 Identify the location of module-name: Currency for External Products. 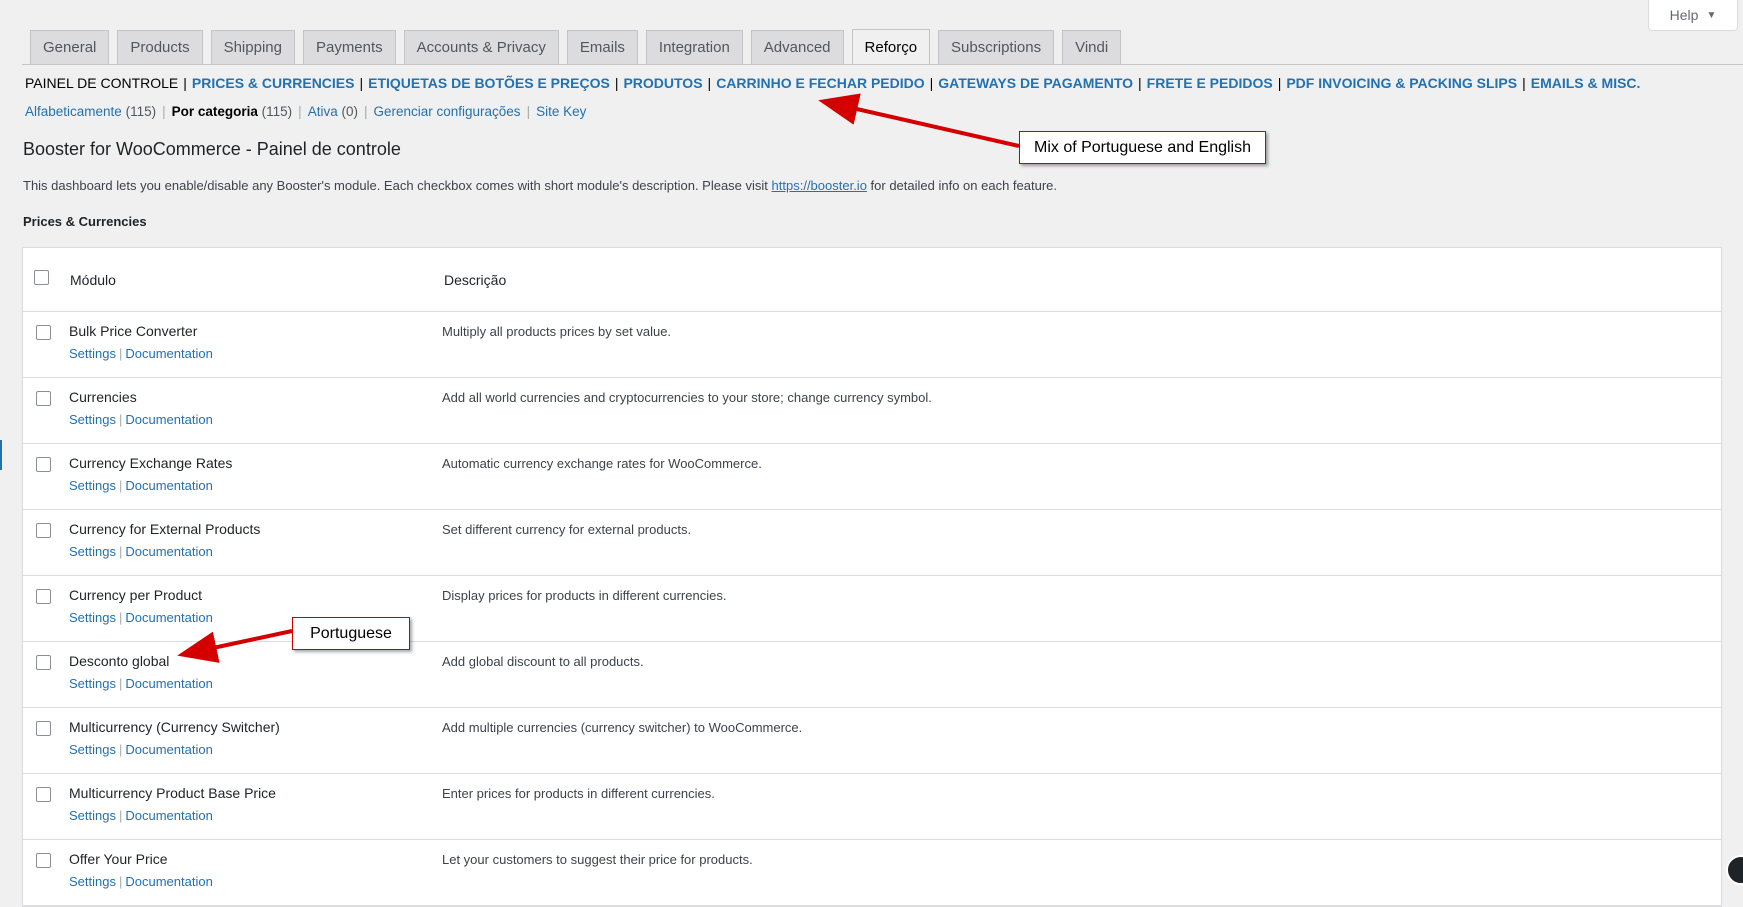
(165, 529).